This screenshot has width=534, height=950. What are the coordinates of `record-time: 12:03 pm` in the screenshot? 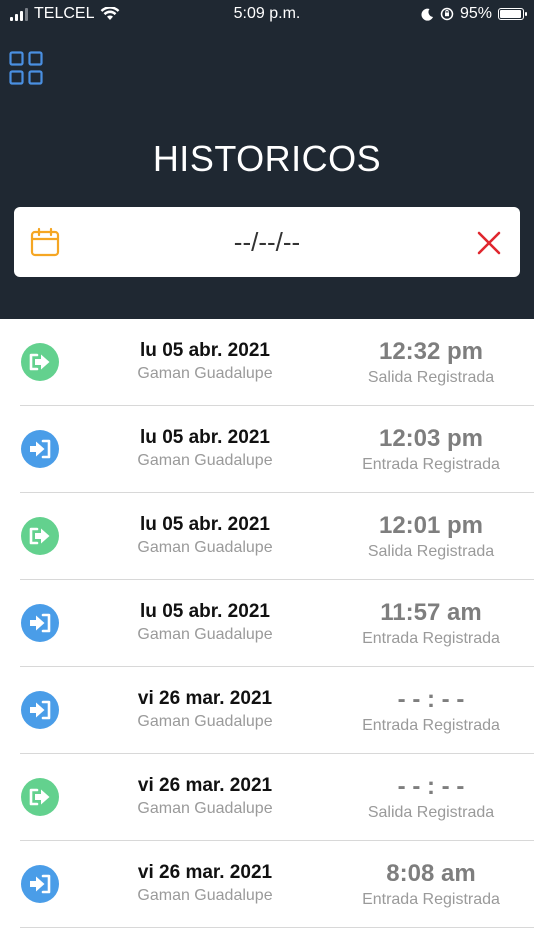 It's located at (431, 438).